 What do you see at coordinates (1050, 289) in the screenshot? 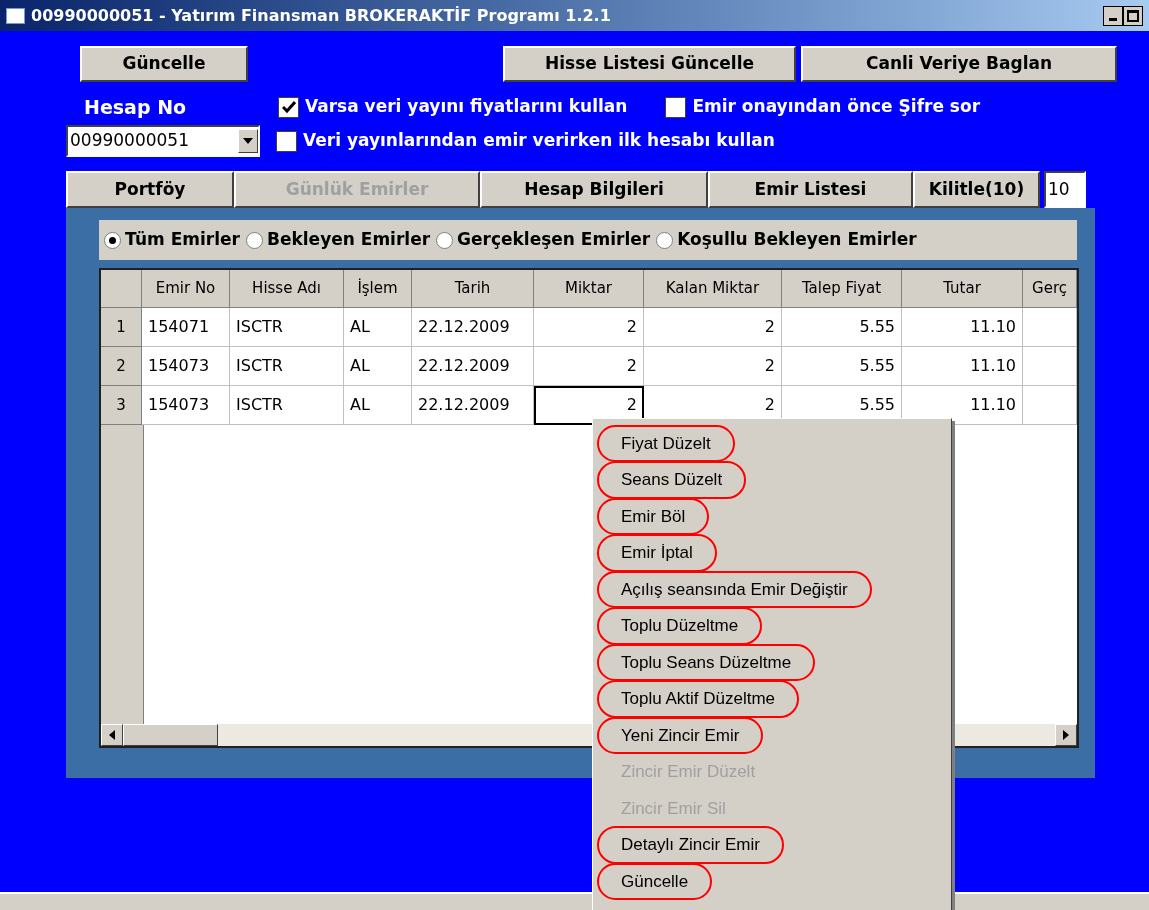
I see `column-header: Gerç` at bounding box center [1050, 289].